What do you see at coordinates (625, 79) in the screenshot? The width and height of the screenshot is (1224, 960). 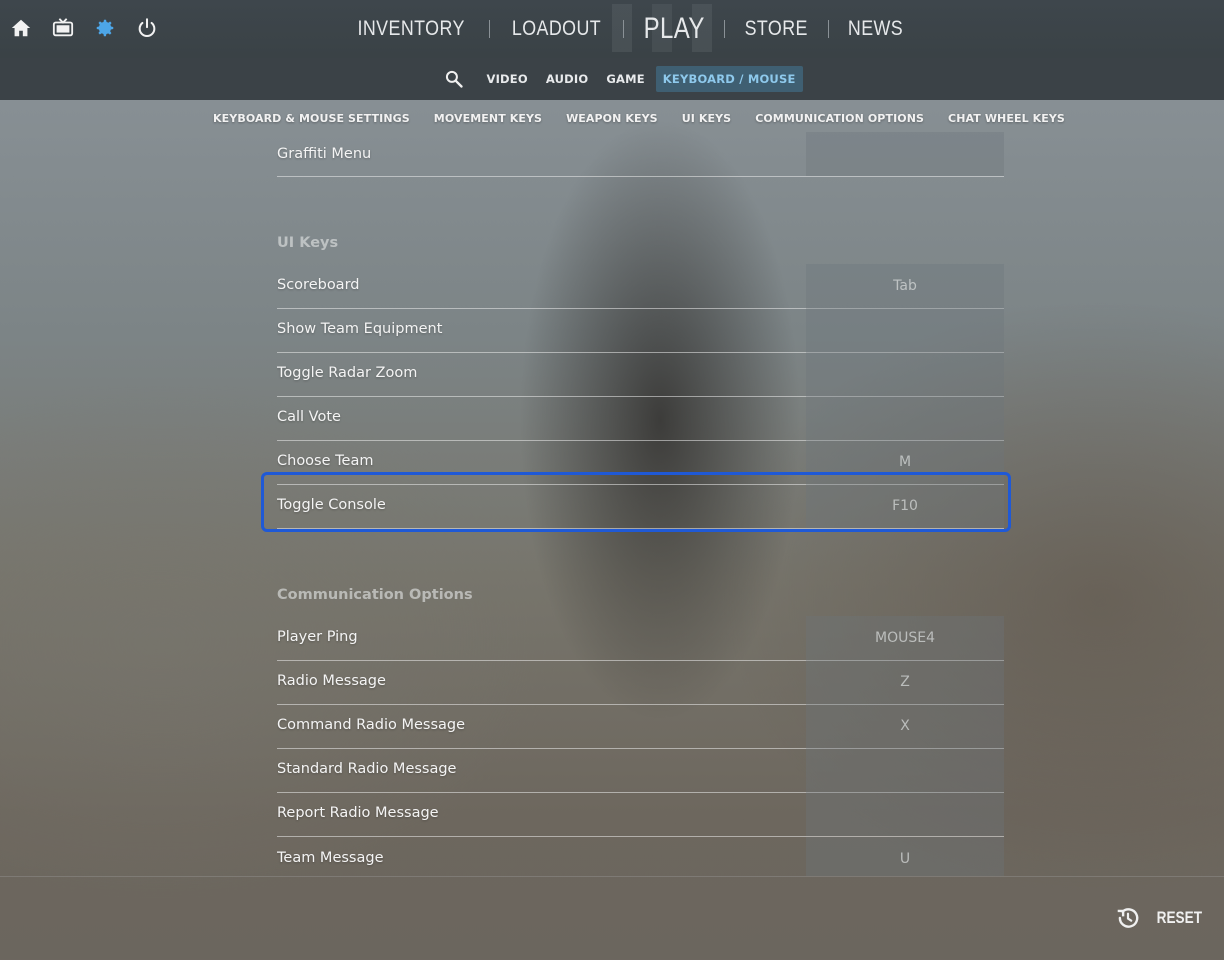 I see `tab-game: GAME` at bounding box center [625, 79].